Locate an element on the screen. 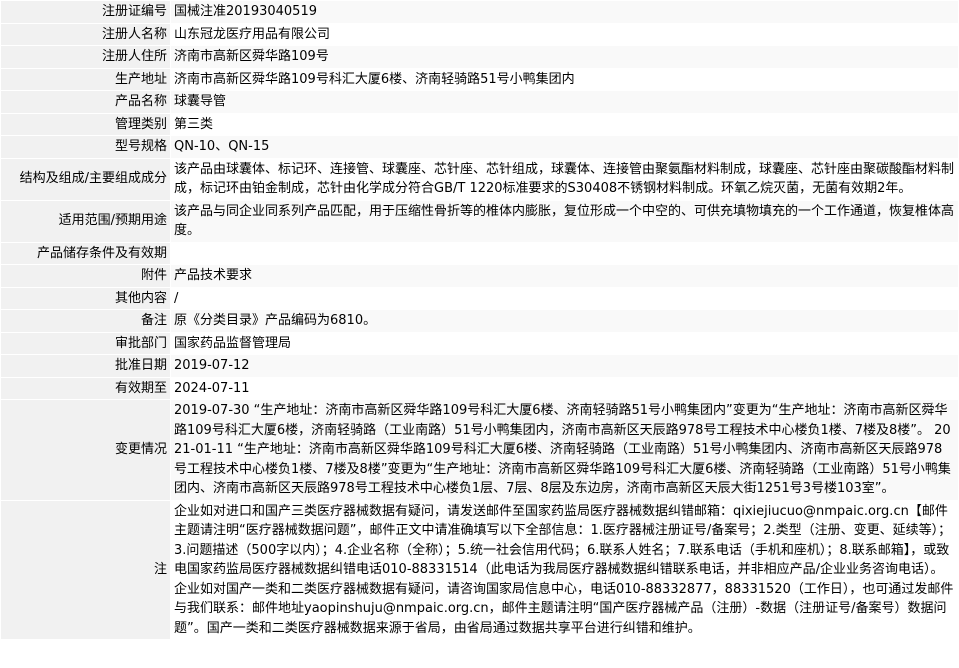 This screenshot has height=668, width=959. detail-row: 审批部门 国家药品监督管理局 is located at coordinates (479, 343).